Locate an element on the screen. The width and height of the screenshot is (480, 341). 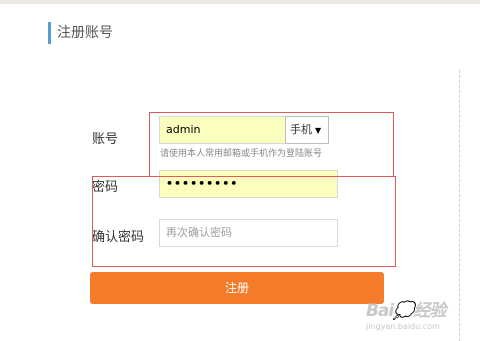
annotation-box is located at coordinates (271, 144).